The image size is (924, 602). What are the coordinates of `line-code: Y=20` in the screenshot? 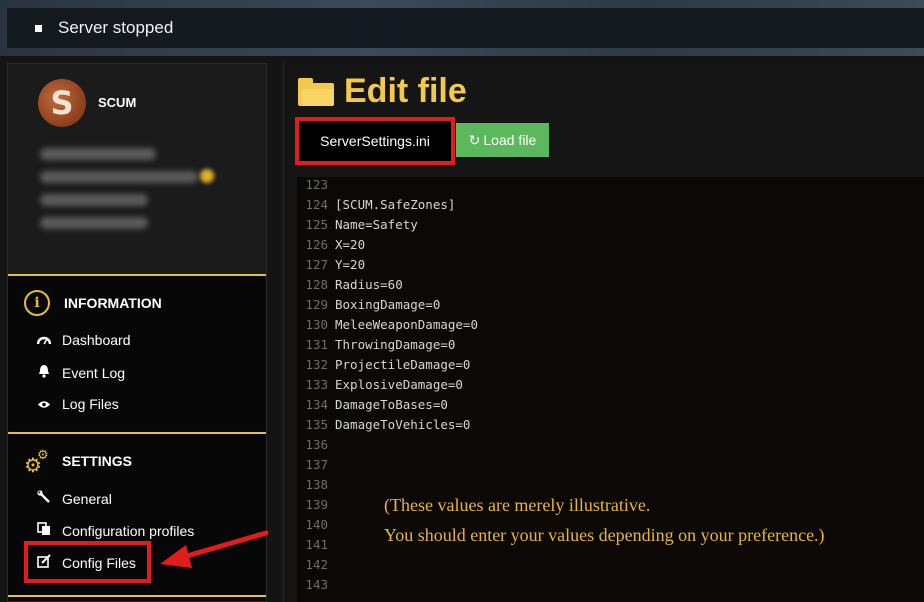 It's located at (350, 264).